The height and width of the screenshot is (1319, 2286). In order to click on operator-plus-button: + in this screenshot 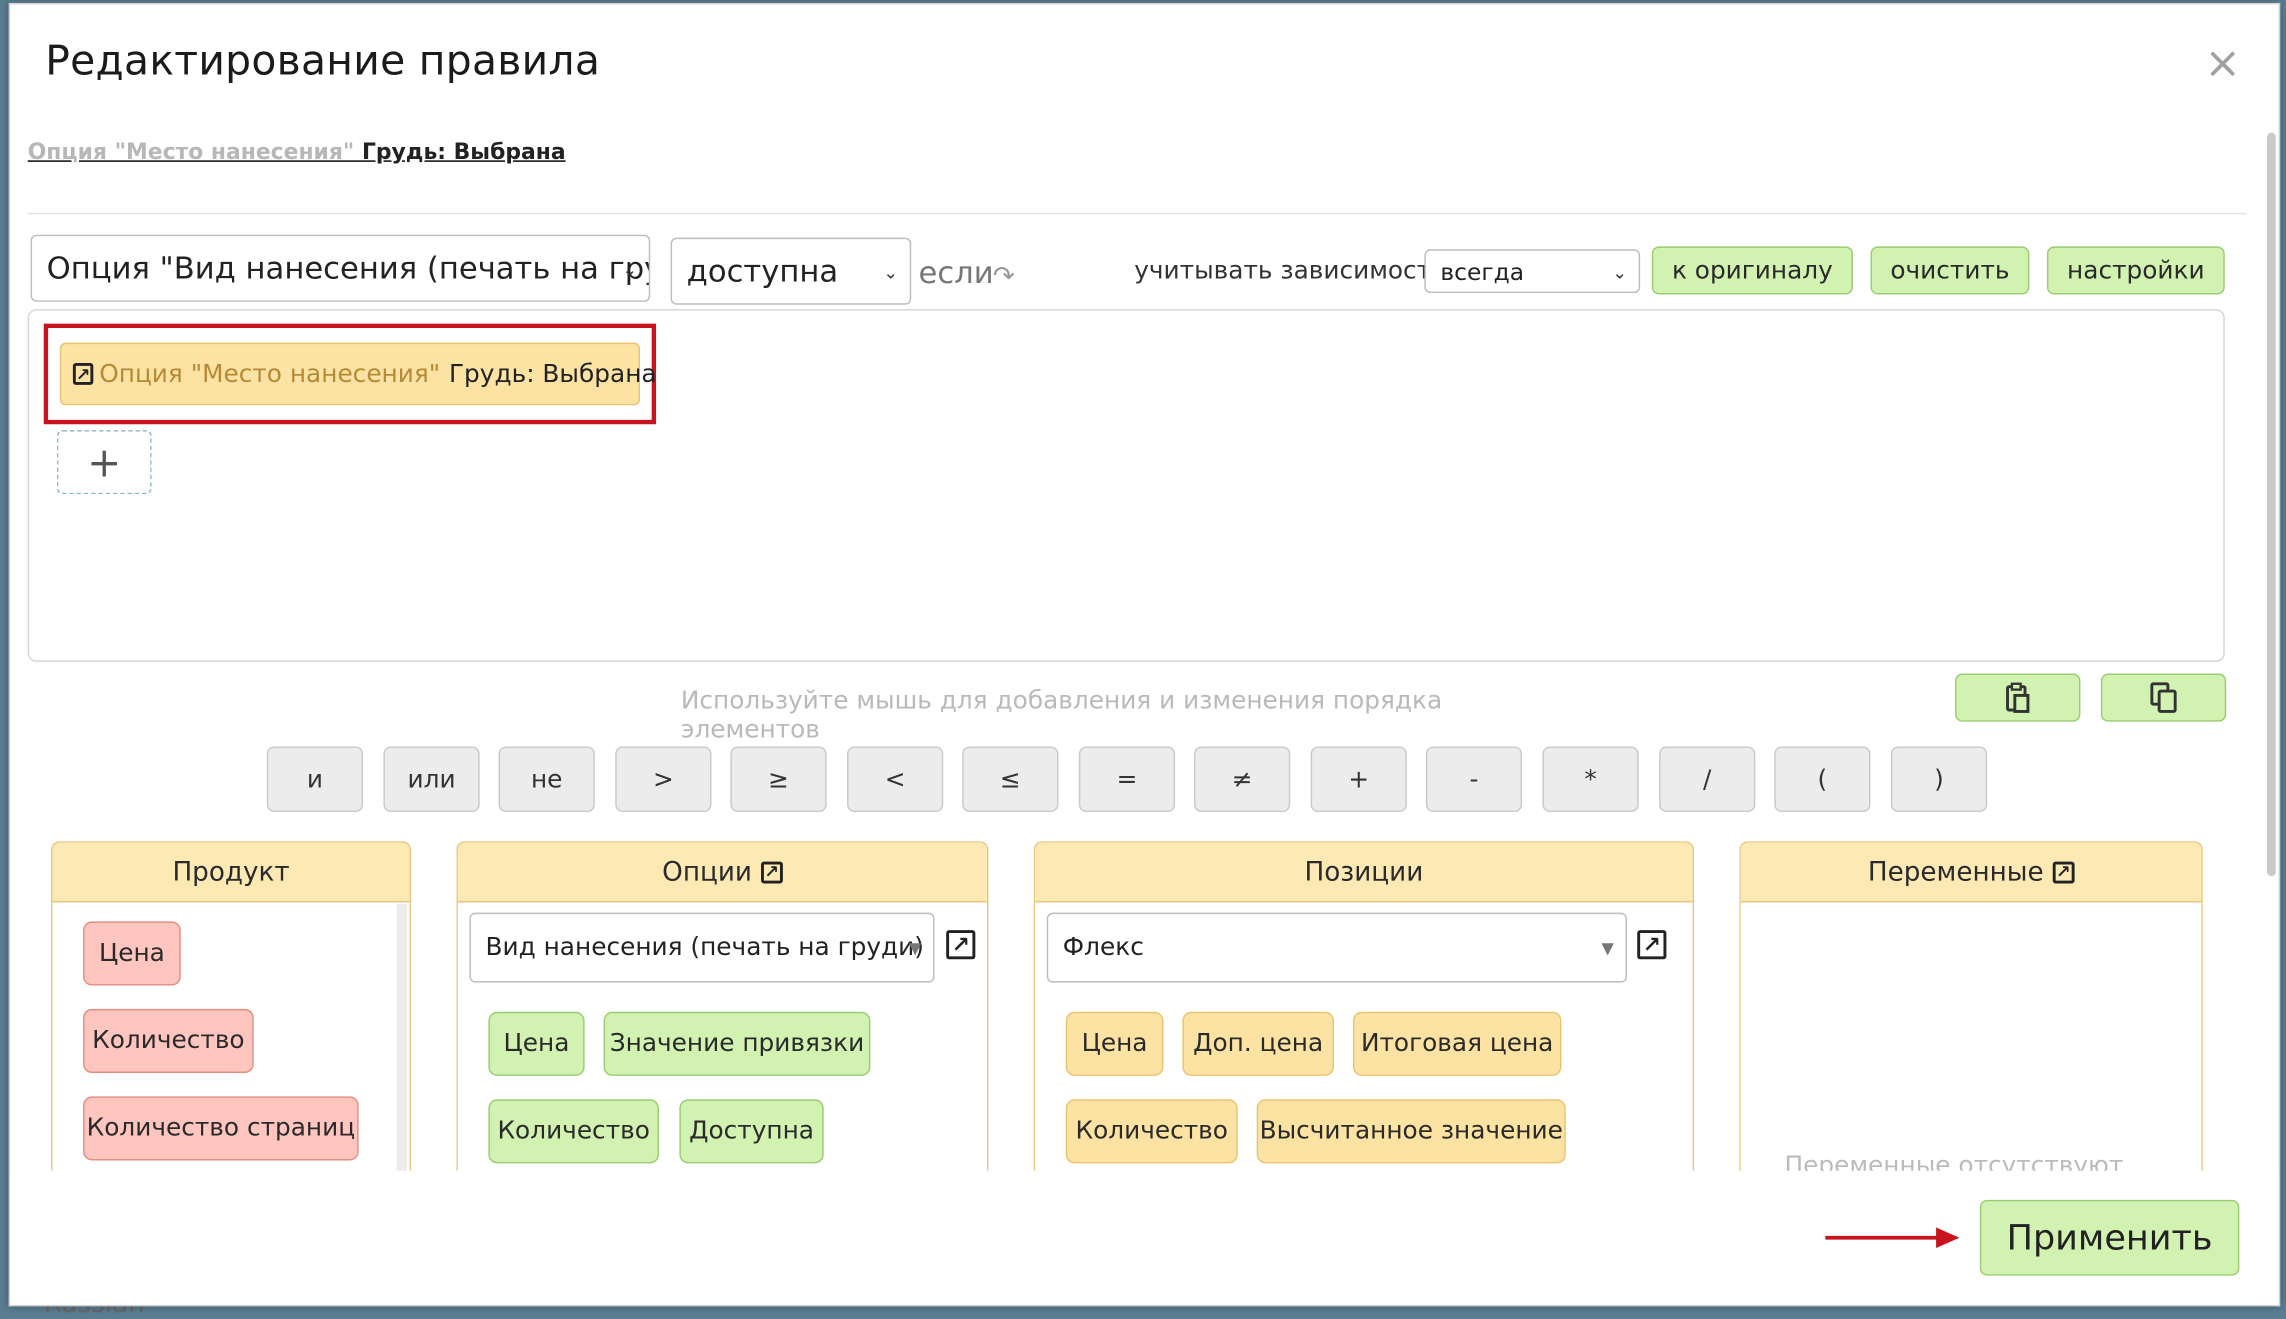, I will do `click(1358, 779)`.